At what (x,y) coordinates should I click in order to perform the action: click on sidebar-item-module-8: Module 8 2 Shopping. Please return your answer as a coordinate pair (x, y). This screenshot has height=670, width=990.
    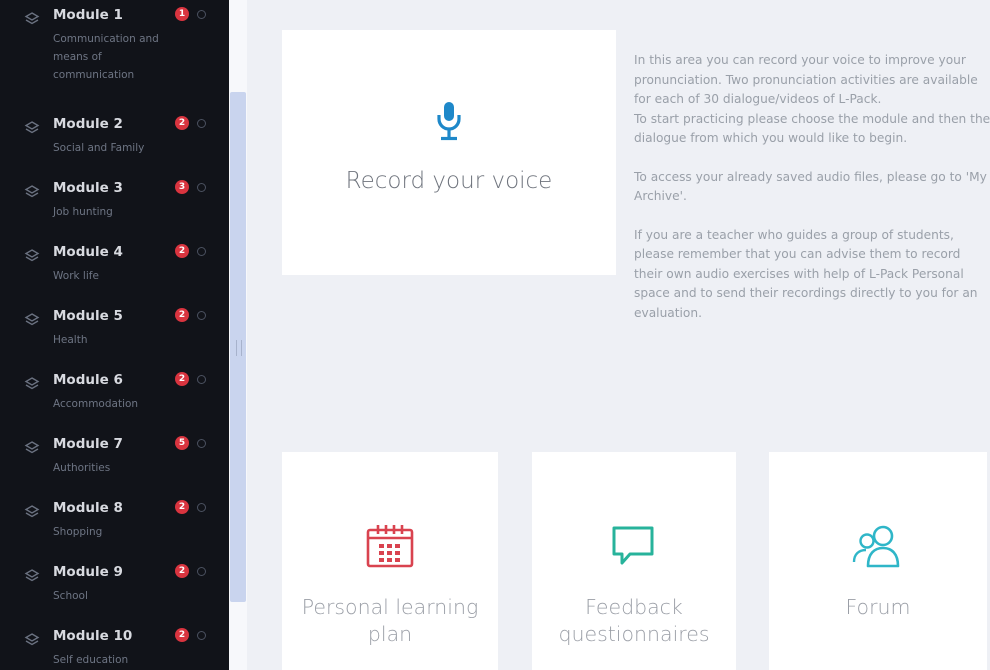
    Looking at the image, I should click on (114, 530).